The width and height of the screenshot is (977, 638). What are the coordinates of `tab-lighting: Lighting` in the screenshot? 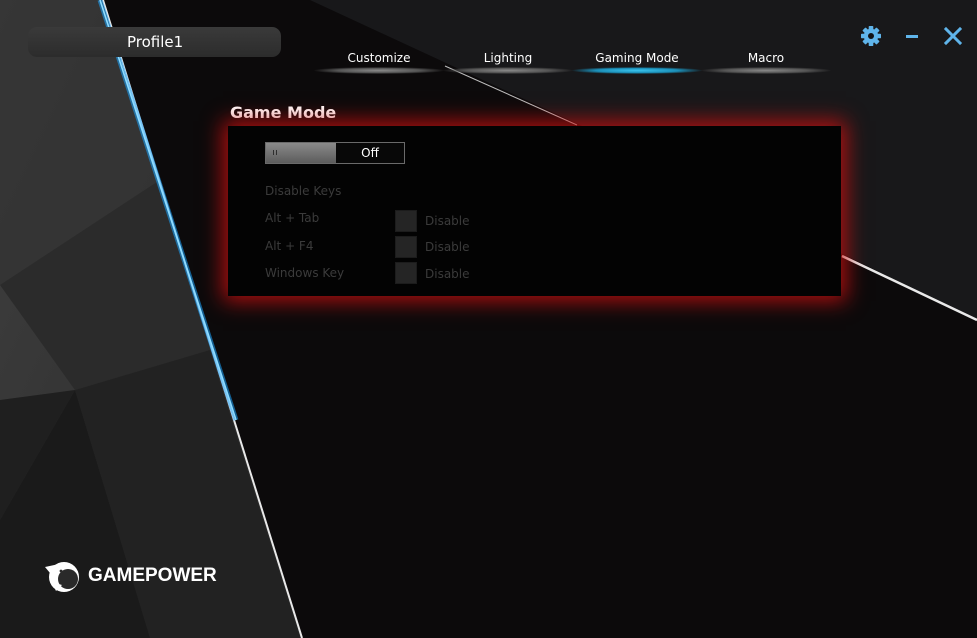 It's located at (508, 62).